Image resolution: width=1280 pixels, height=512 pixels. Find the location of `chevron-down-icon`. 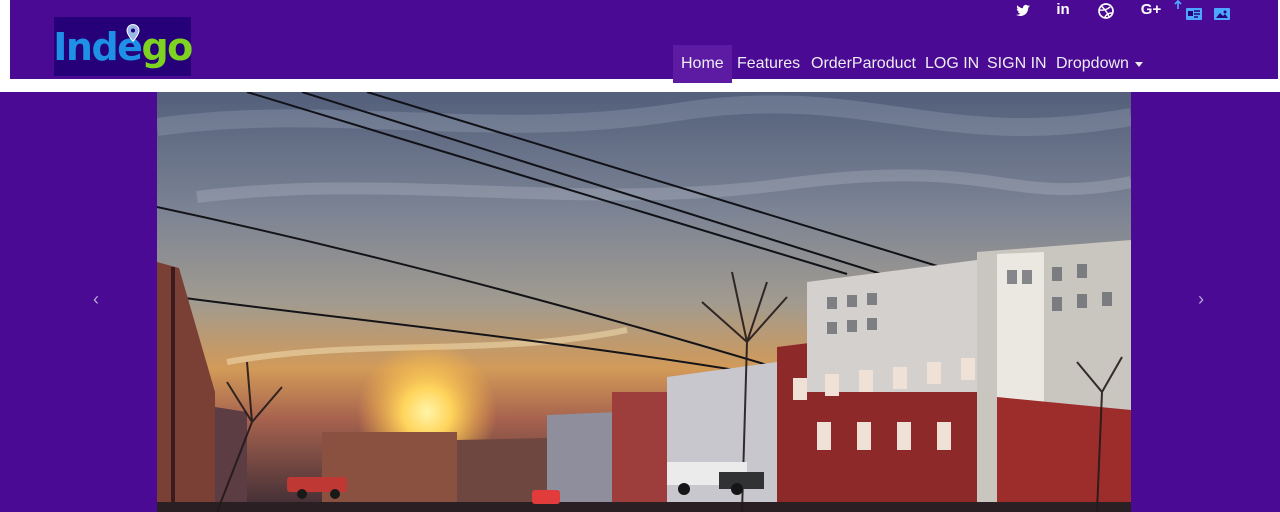

chevron-down-icon is located at coordinates (1138, 64).